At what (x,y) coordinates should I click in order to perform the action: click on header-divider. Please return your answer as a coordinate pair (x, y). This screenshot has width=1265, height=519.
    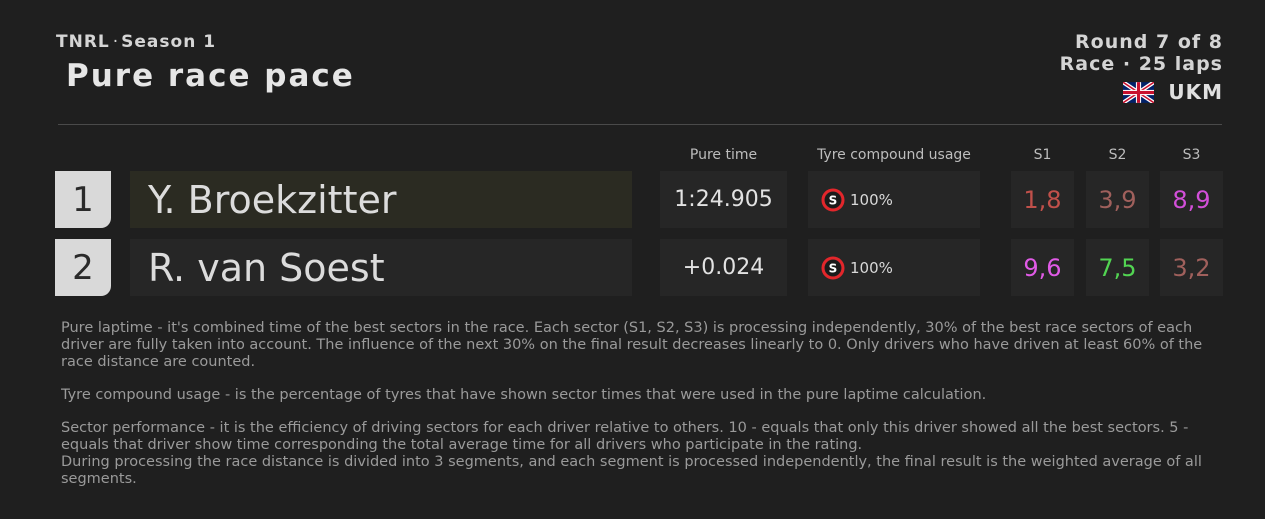
    Looking at the image, I should click on (640, 124).